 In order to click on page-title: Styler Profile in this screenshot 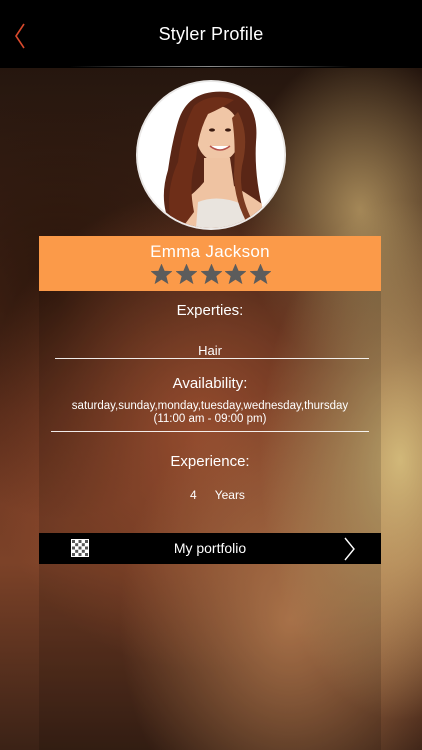, I will do `click(211, 34)`.